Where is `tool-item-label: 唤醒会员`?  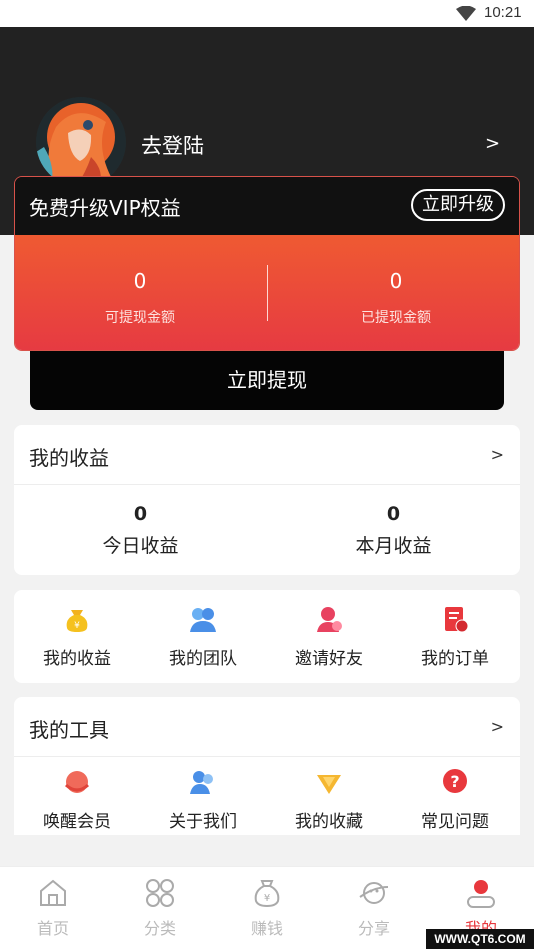
tool-item-label: 唤醒会员 is located at coordinates (77, 822).